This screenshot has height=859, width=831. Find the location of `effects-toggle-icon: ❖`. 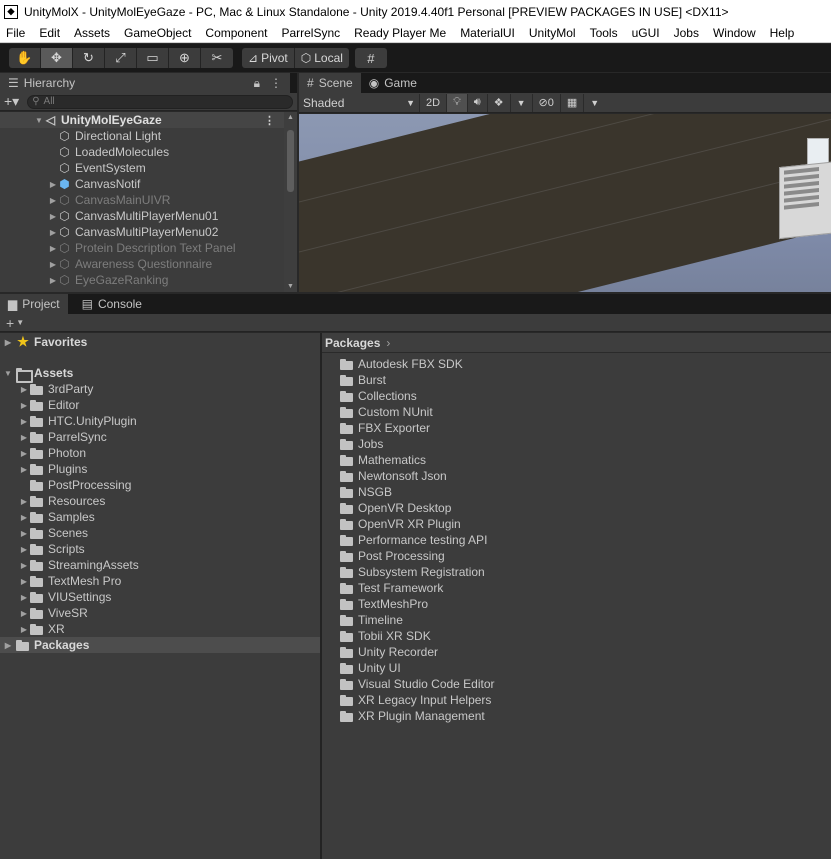

effects-toggle-icon: ❖ is located at coordinates (498, 102).